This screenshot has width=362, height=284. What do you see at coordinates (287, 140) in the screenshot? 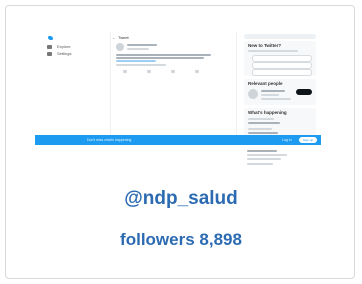
I see `login-button: Log in` at bounding box center [287, 140].